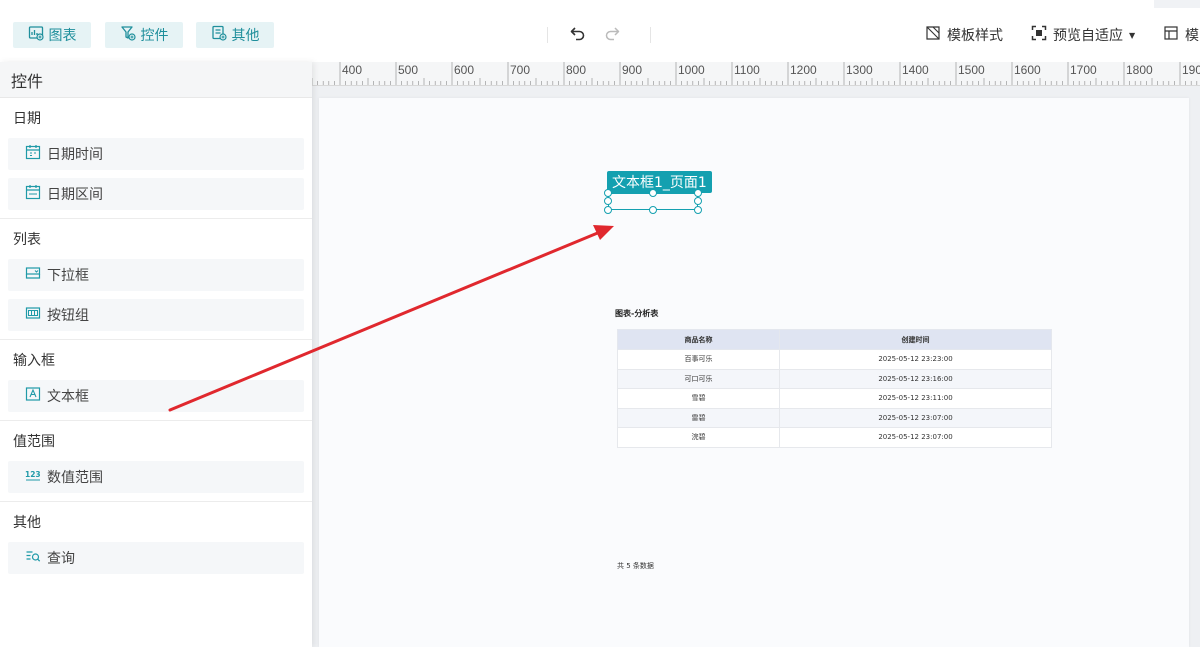 The image size is (1200, 647). Describe the element at coordinates (75, 195) in the screenshot. I see `sidebar-item-label: 日期区间` at that location.